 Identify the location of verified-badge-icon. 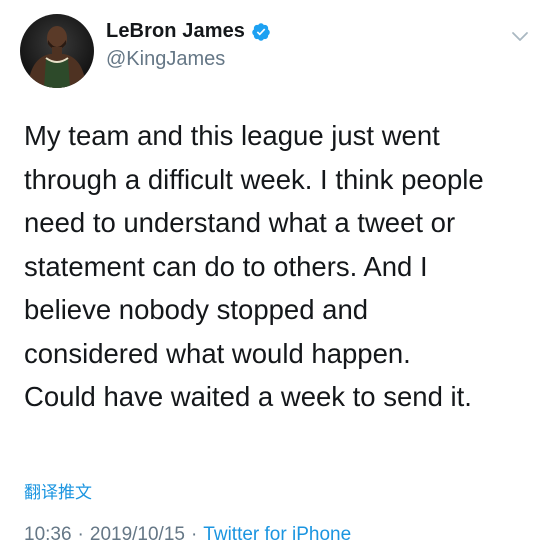
(261, 31).